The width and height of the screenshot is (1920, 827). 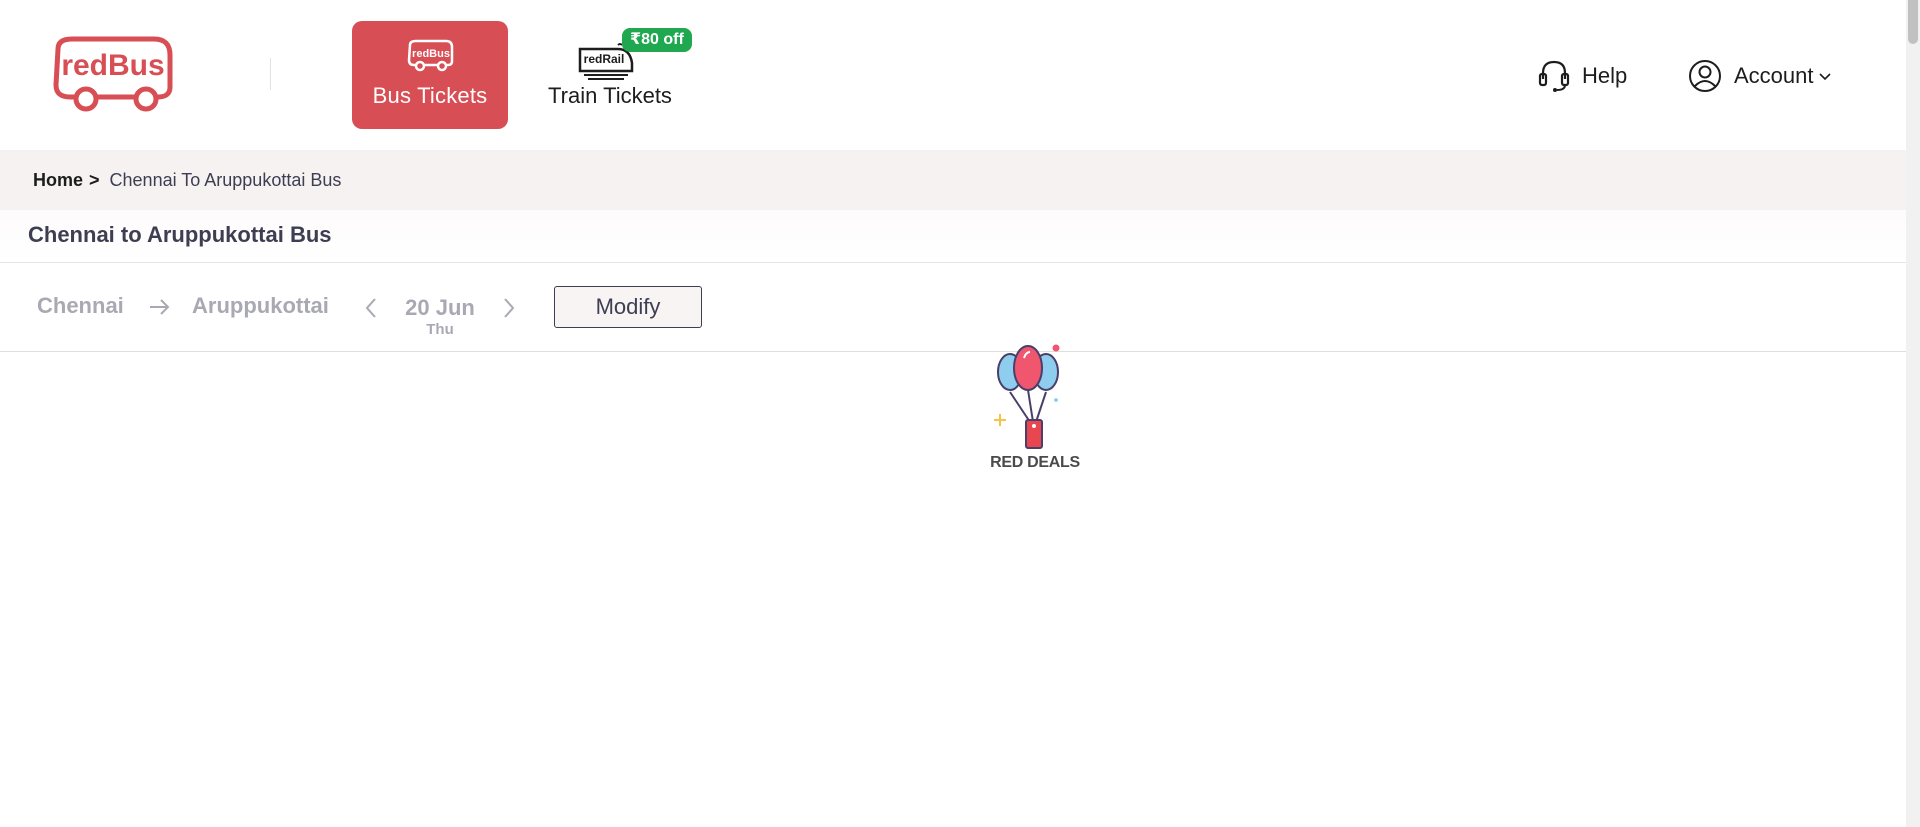 I want to click on redbus-logo: redBus, so click(x=113, y=75).